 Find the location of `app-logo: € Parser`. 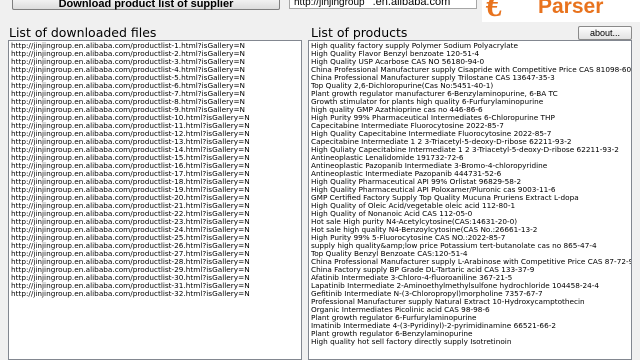

app-logo: € Parser is located at coordinates (561, 12).